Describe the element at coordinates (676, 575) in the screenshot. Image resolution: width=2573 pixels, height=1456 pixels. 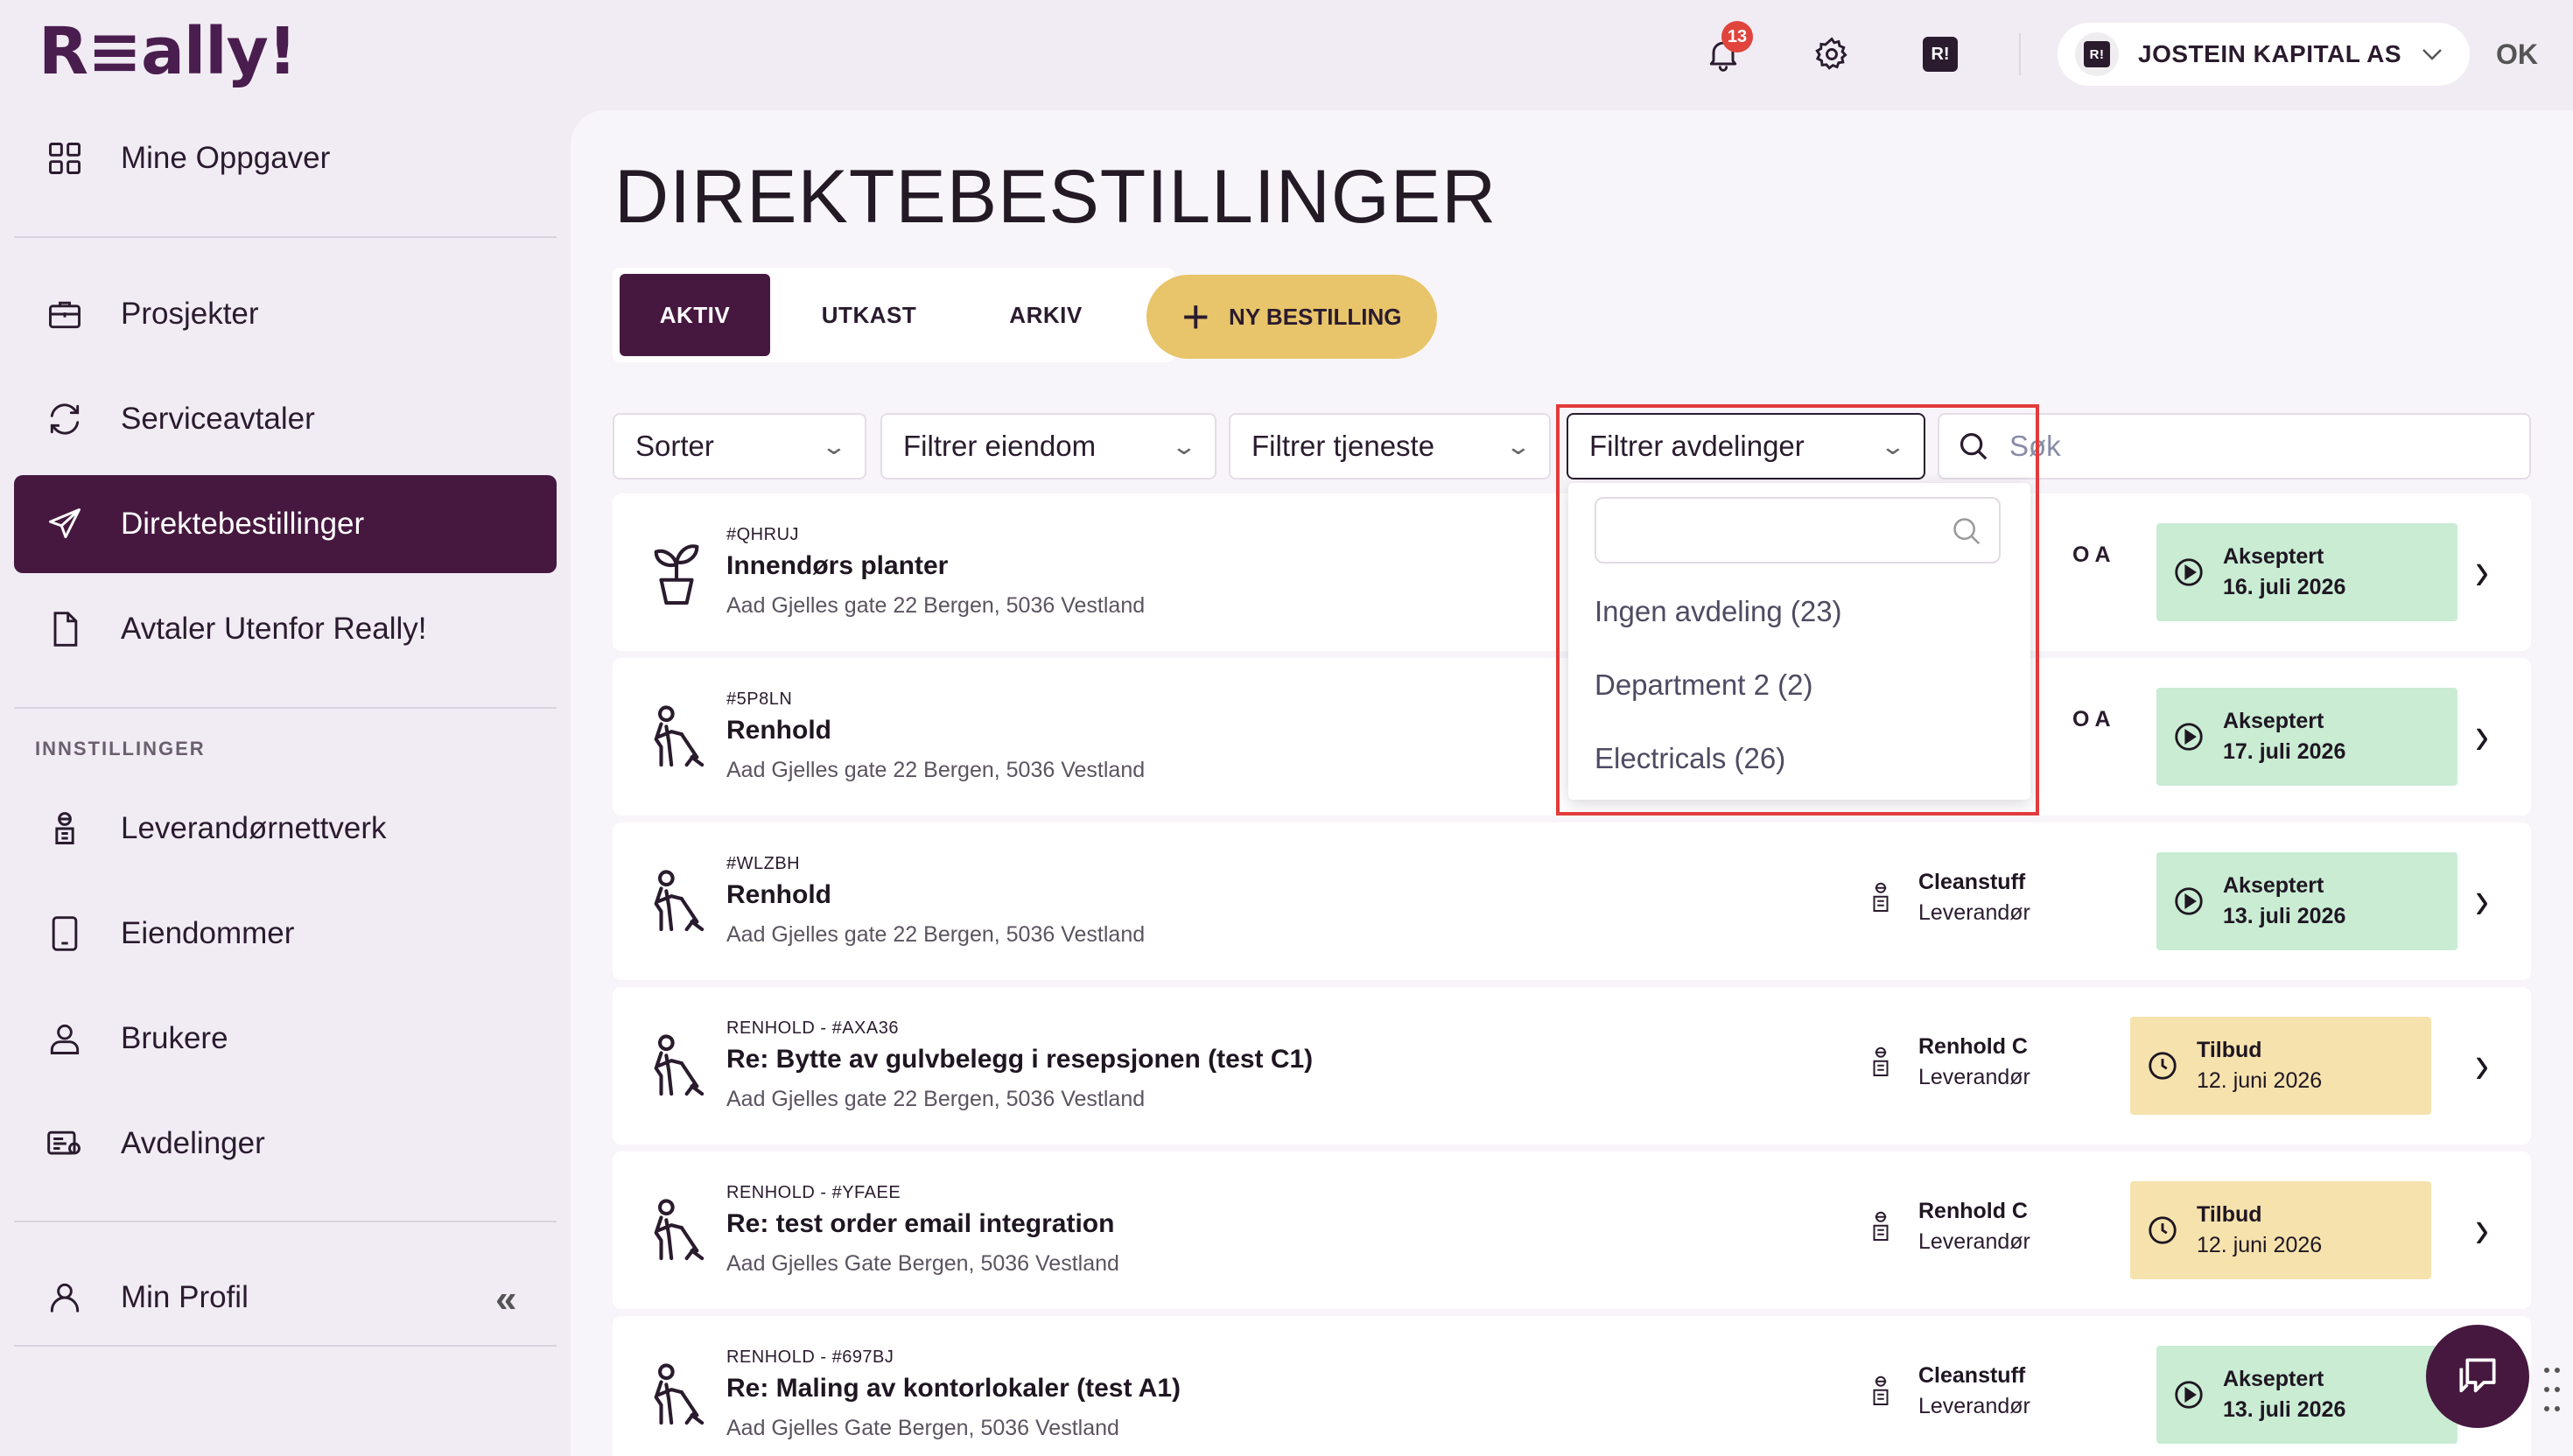
I see `plant-icon` at that location.